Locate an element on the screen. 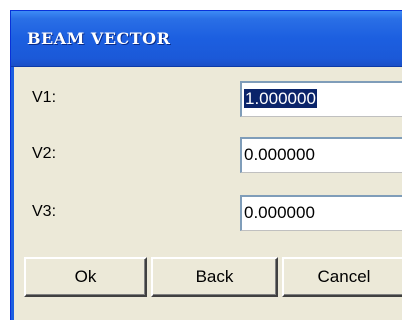 The image size is (402, 320). v1-input: 1.000000 is located at coordinates (321, 99).